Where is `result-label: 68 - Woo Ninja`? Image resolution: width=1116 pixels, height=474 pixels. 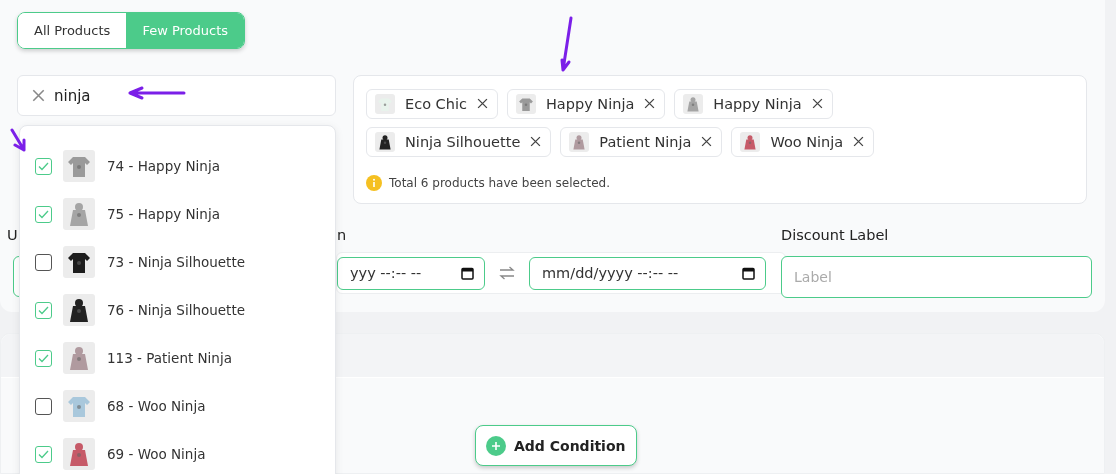
result-label: 68 - Woo Ninja is located at coordinates (156, 406).